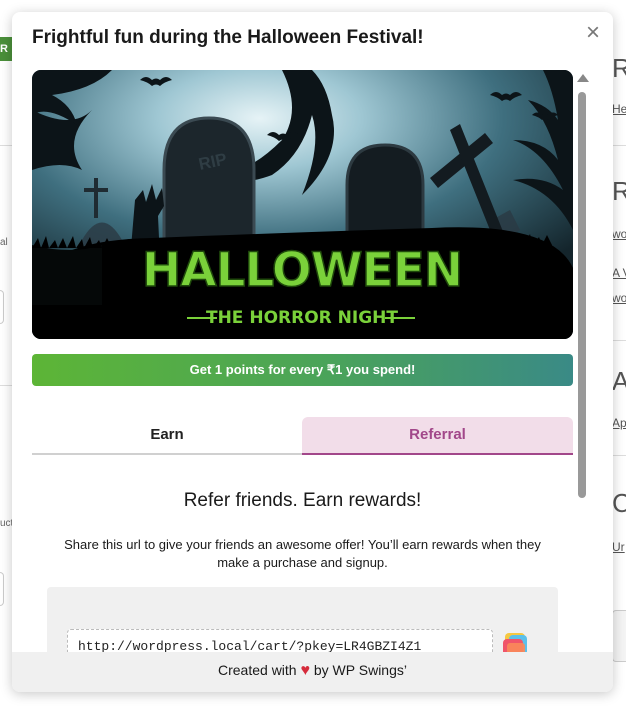 This screenshot has height=725, width=626. Describe the element at coordinates (619, 109) in the screenshot. I see `background-link: He` at that location.